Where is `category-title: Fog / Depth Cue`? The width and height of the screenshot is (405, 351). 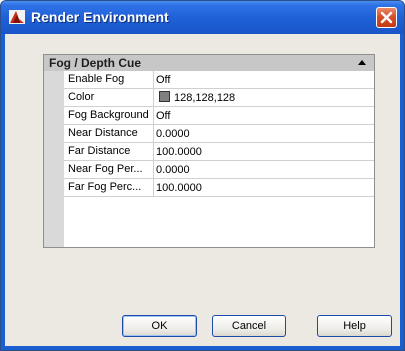
category-title: Fog / Depth Cue is located at coordinates (95, 63).